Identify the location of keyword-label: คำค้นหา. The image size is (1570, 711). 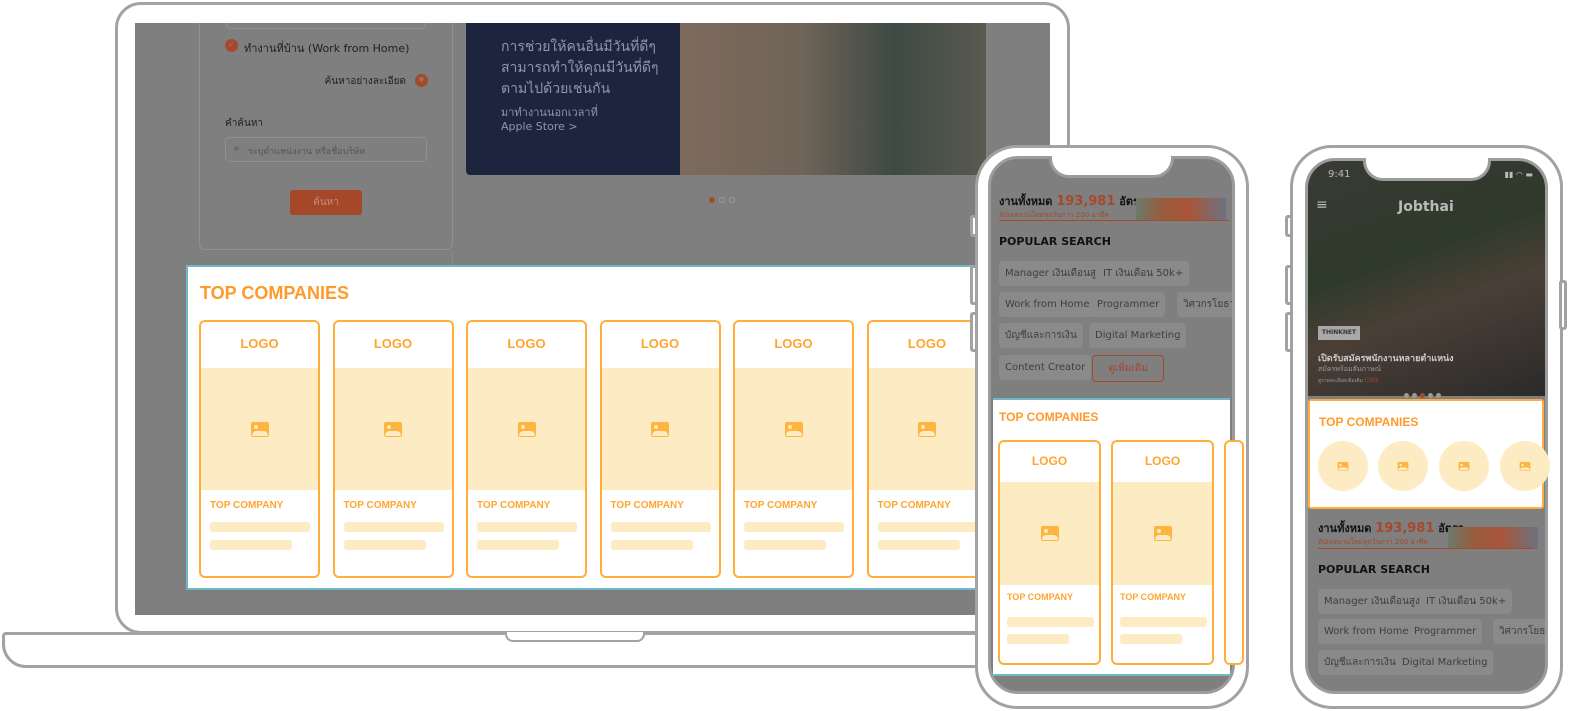
(244, 123).